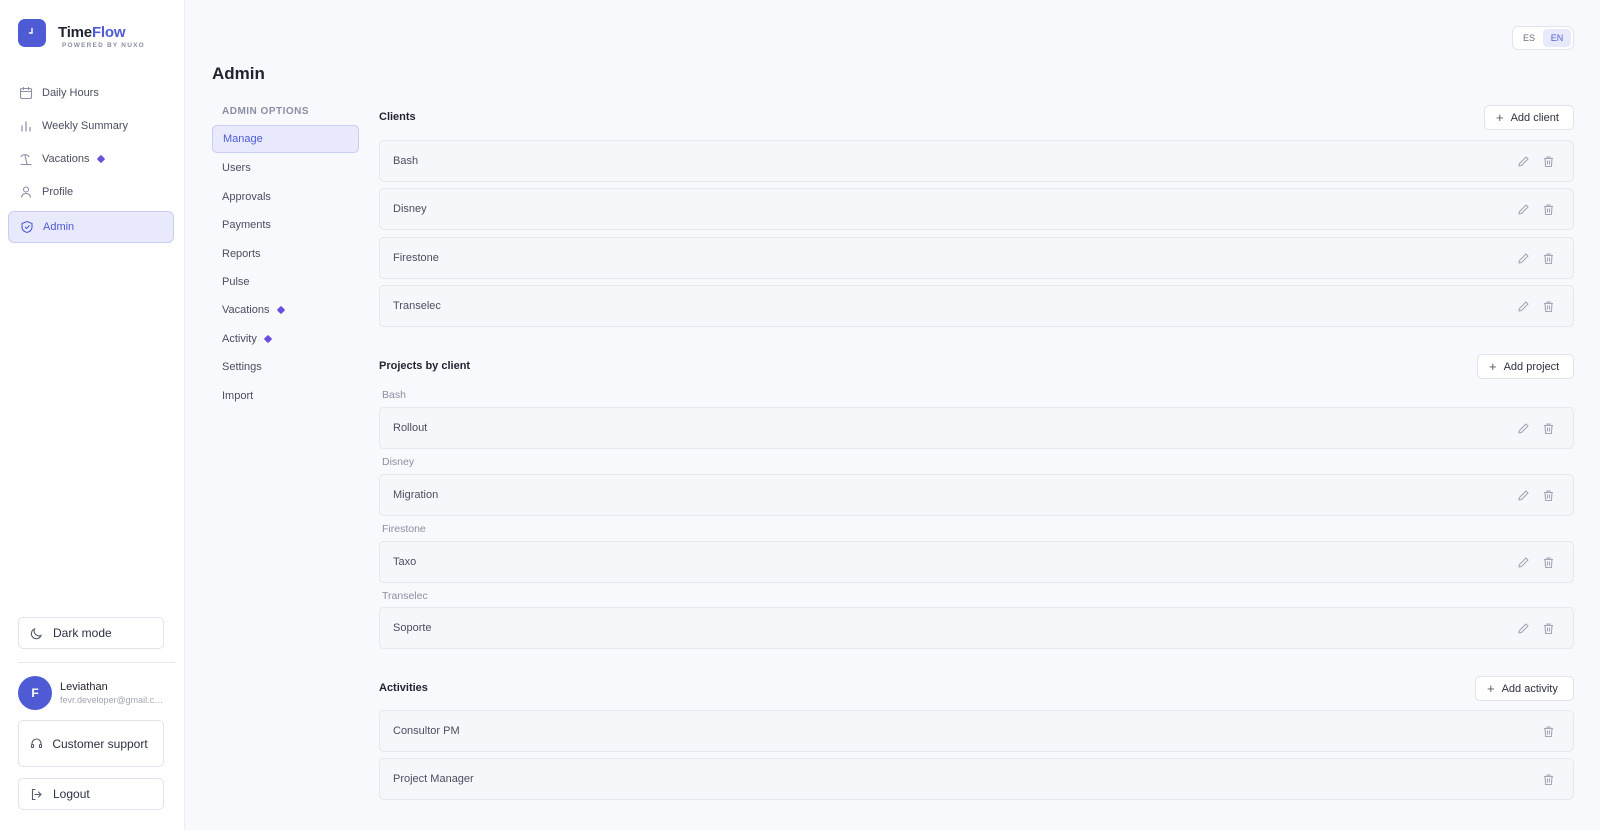  I want to click on activity-row: Project Manager, so click(976, 779).